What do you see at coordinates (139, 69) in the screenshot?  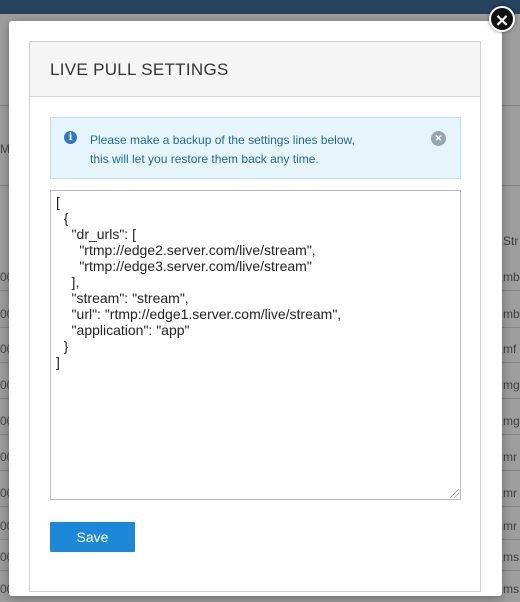 I see `page-title: LIVE PULL SETTINGS` at bounding box center [139, 69].